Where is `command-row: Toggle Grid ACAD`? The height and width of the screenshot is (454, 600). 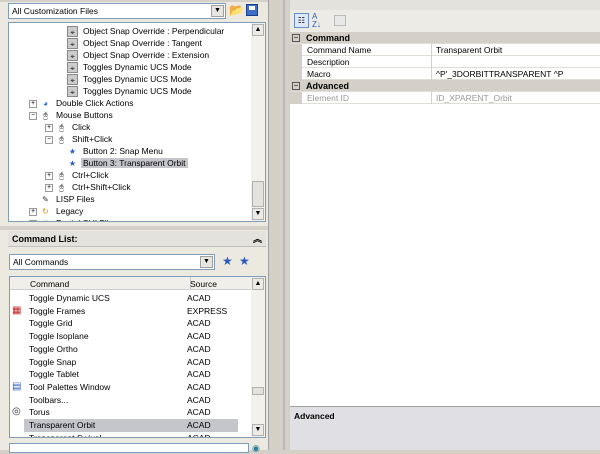 command-row: Toggle Grid ACAD is located at coordinates (128, 323).